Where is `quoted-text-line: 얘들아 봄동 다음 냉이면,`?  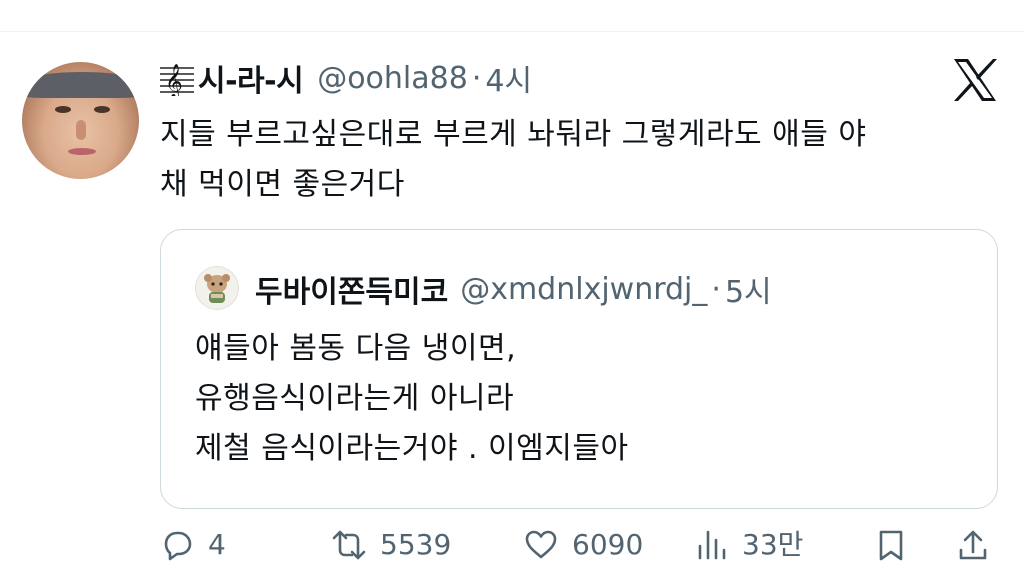
quoted-text-line: 얘들아 봄동 다음 냉이면, is located at coordinates (356, 348).